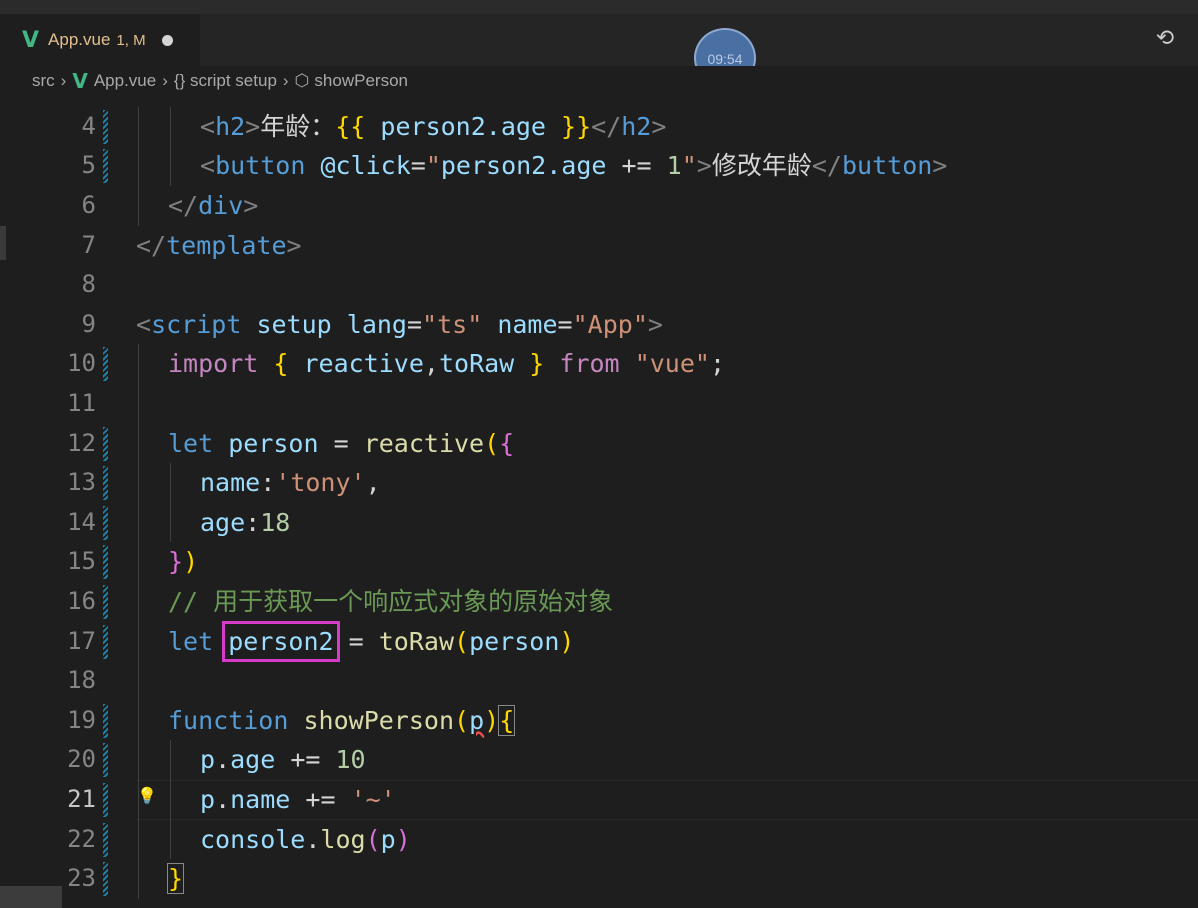  I want to click on code-text: }, so click(175, 879).